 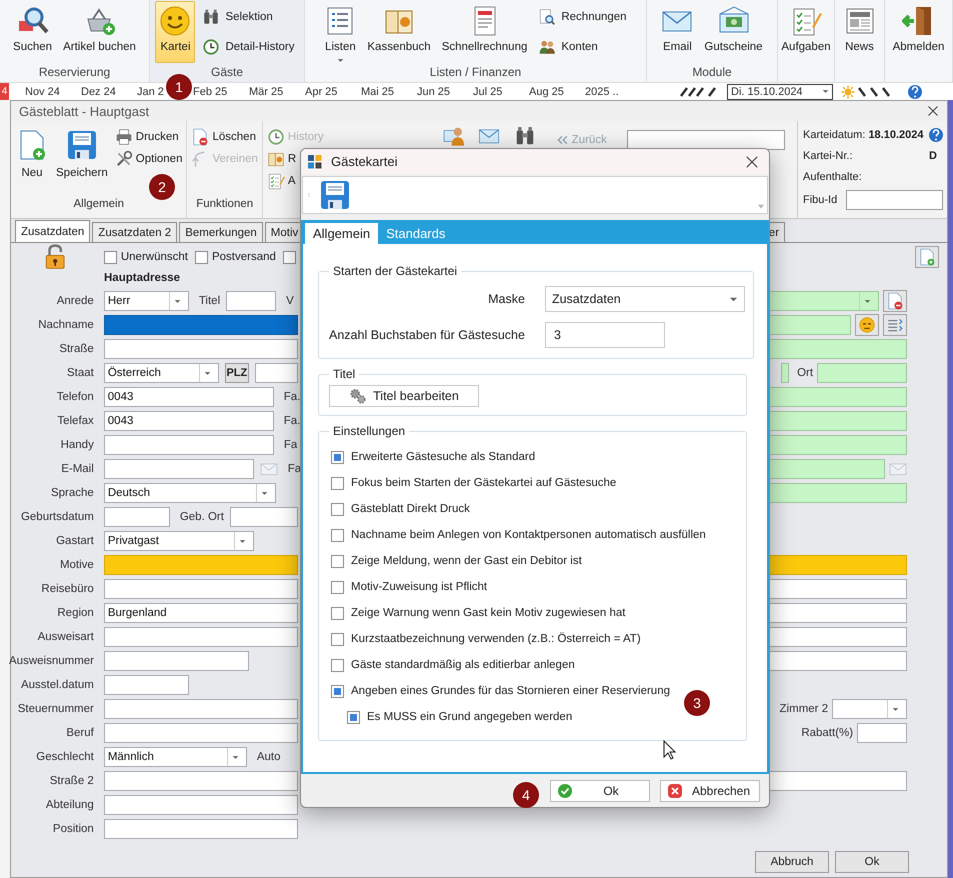 I want to click on toolbar-button: Neu, so click(x=32, y=162).